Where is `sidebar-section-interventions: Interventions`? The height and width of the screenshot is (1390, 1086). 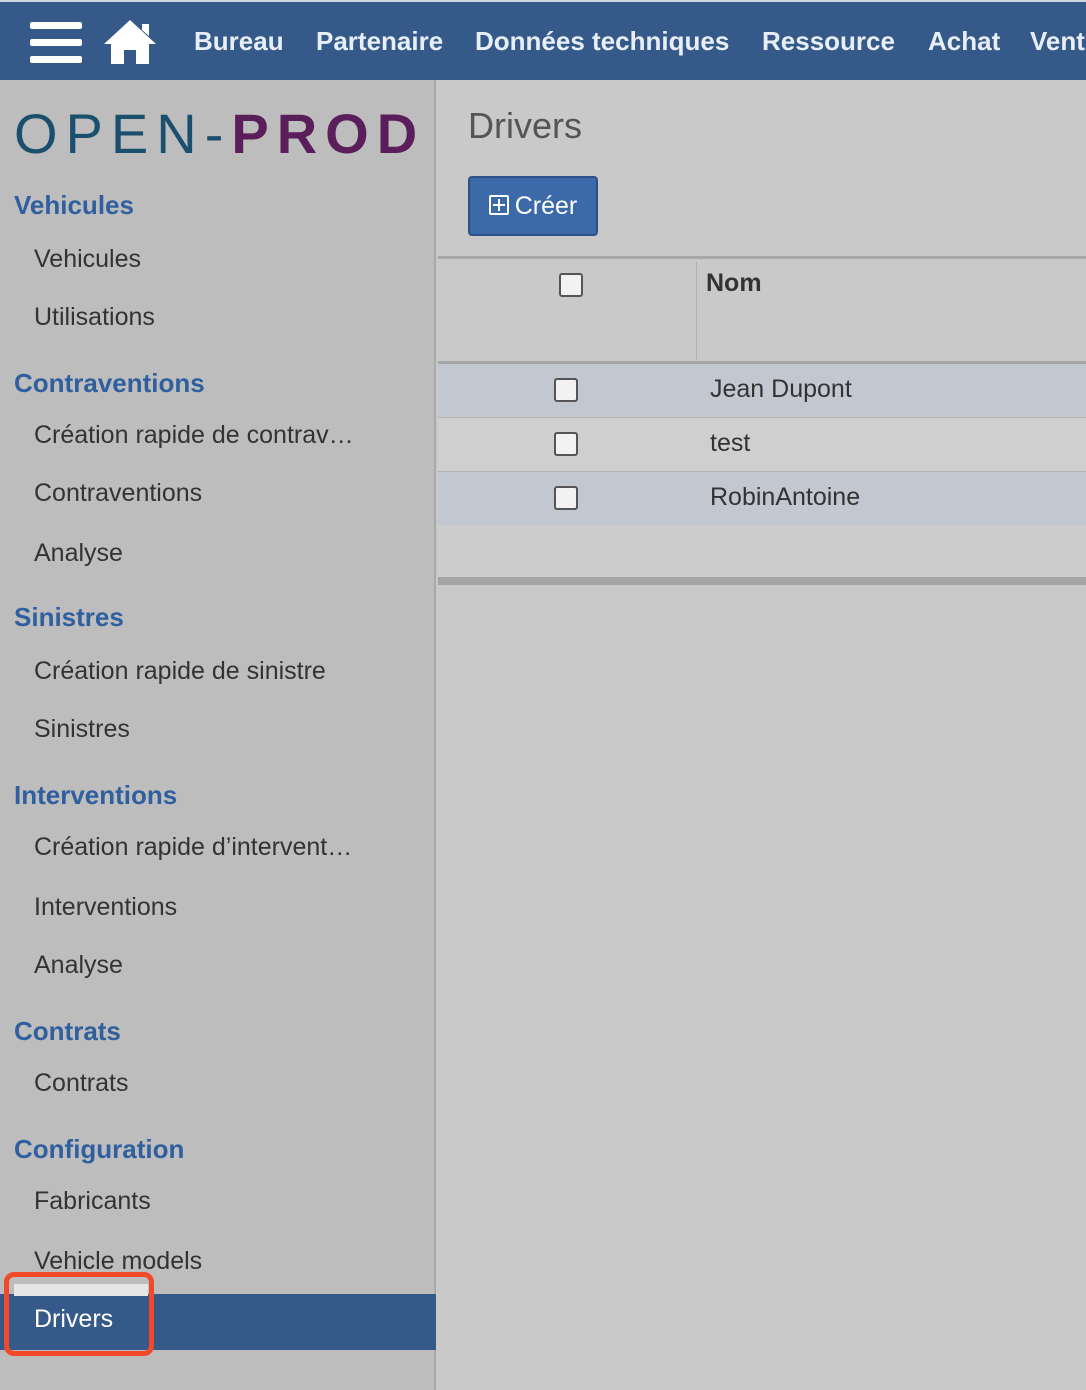 sidebar-section-interventions: Interventions is located at coordinates (96, 795).